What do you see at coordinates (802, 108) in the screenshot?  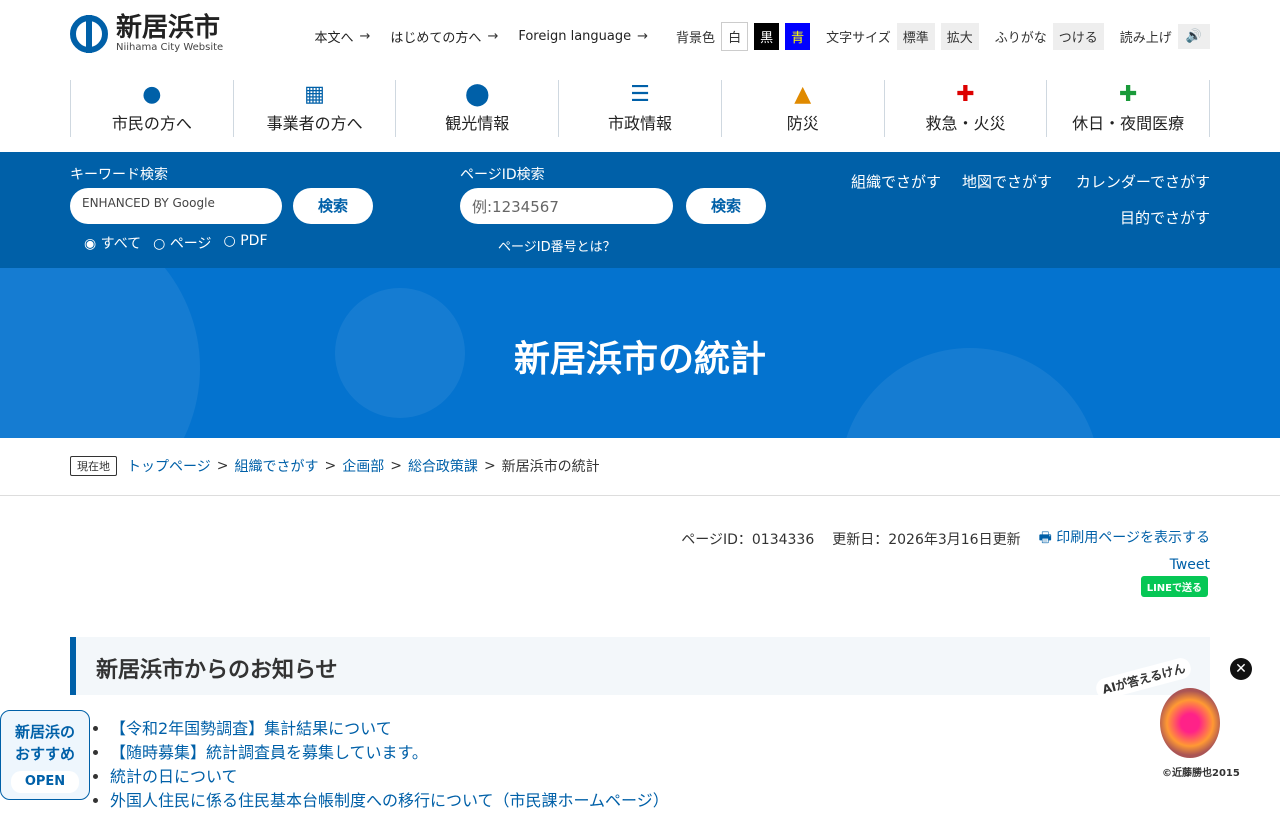 I see `nav-disaster: ▲ 防災` at bounding box center [802, 108].